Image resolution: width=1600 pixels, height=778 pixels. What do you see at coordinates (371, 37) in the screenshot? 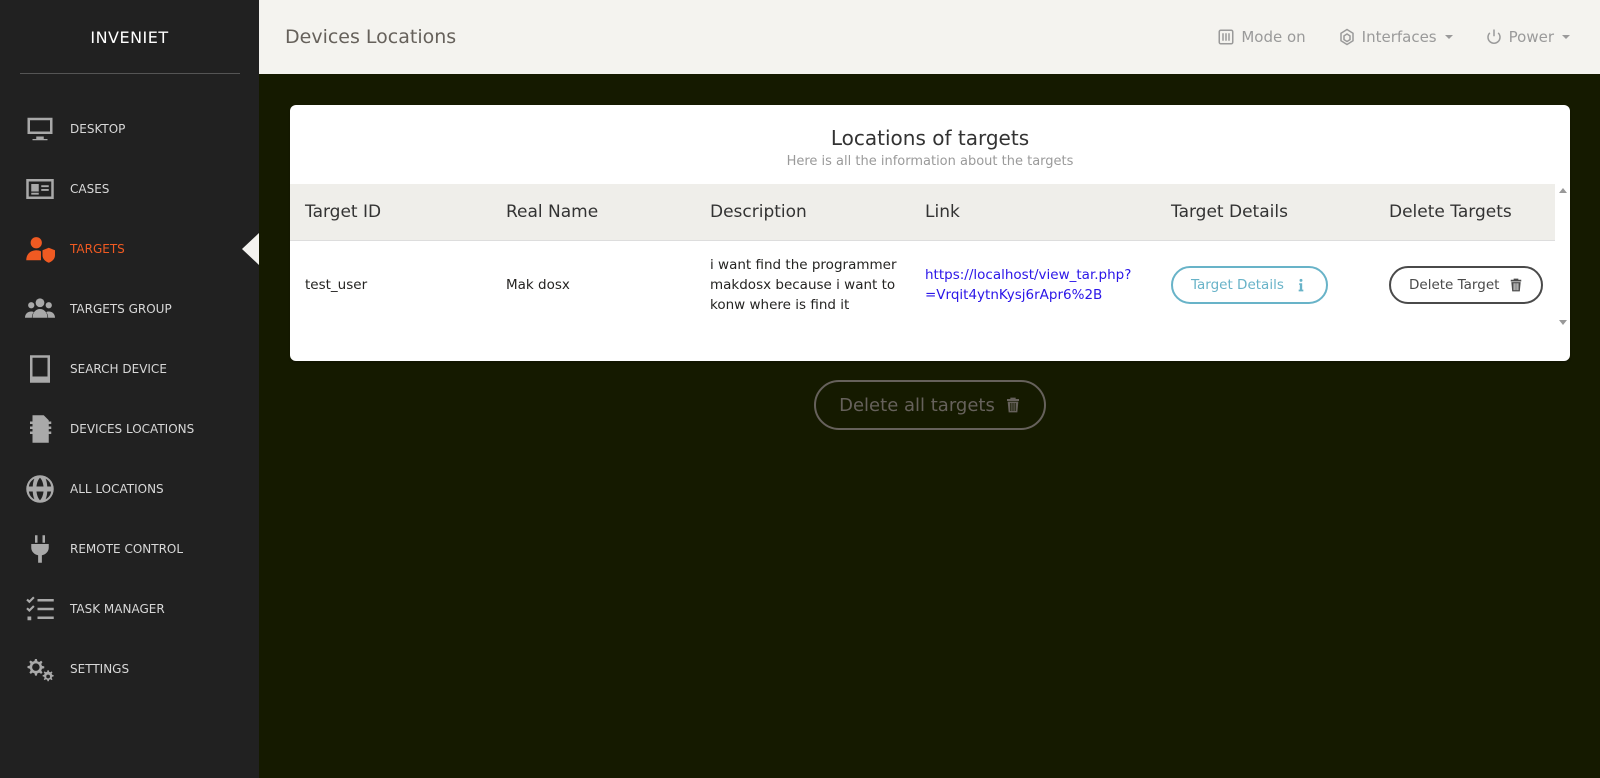
I see `page-title: Devices Locations` at bounding box center [371, 37].